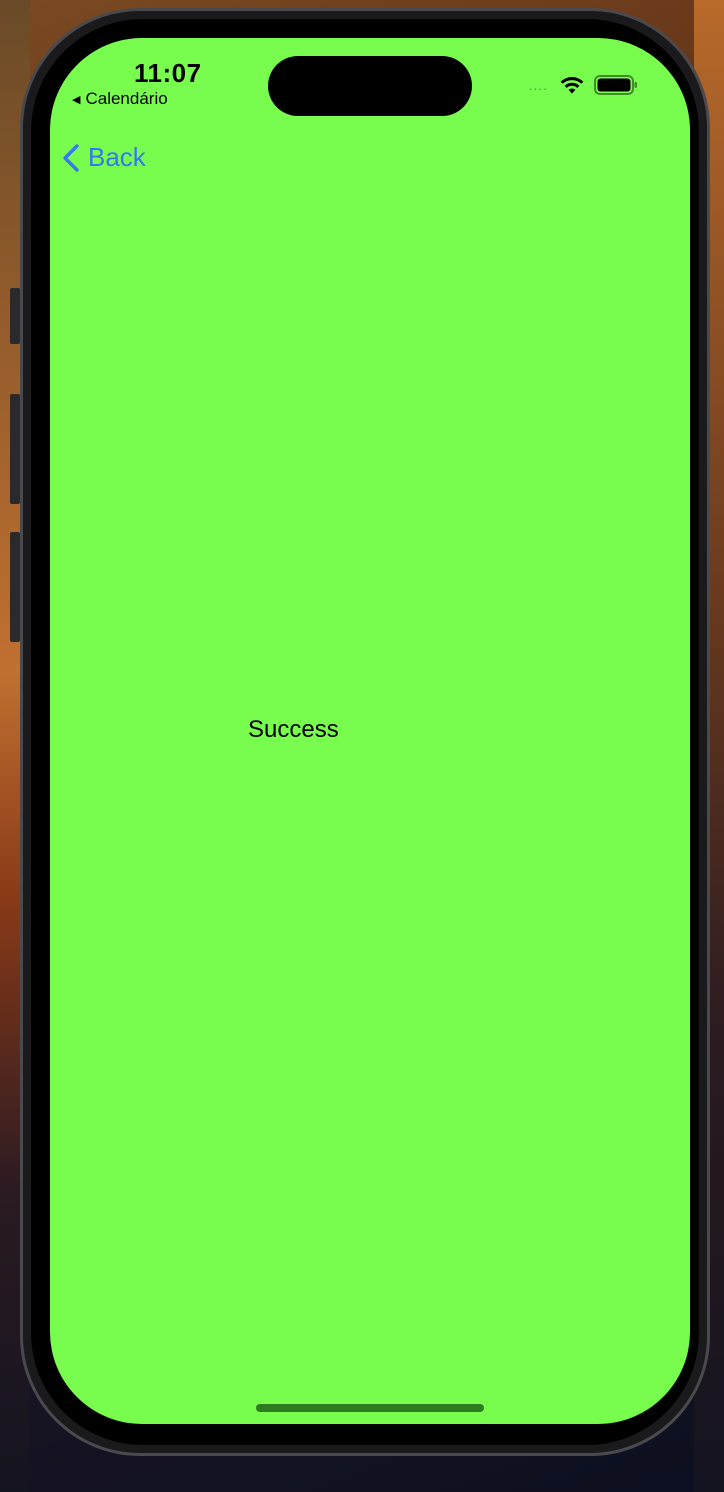 The image size is (724, 1492). What do you see at coordinates (15, 449) in the screenshot?
I see `volume-up-button` at bounding box center [15, 449].